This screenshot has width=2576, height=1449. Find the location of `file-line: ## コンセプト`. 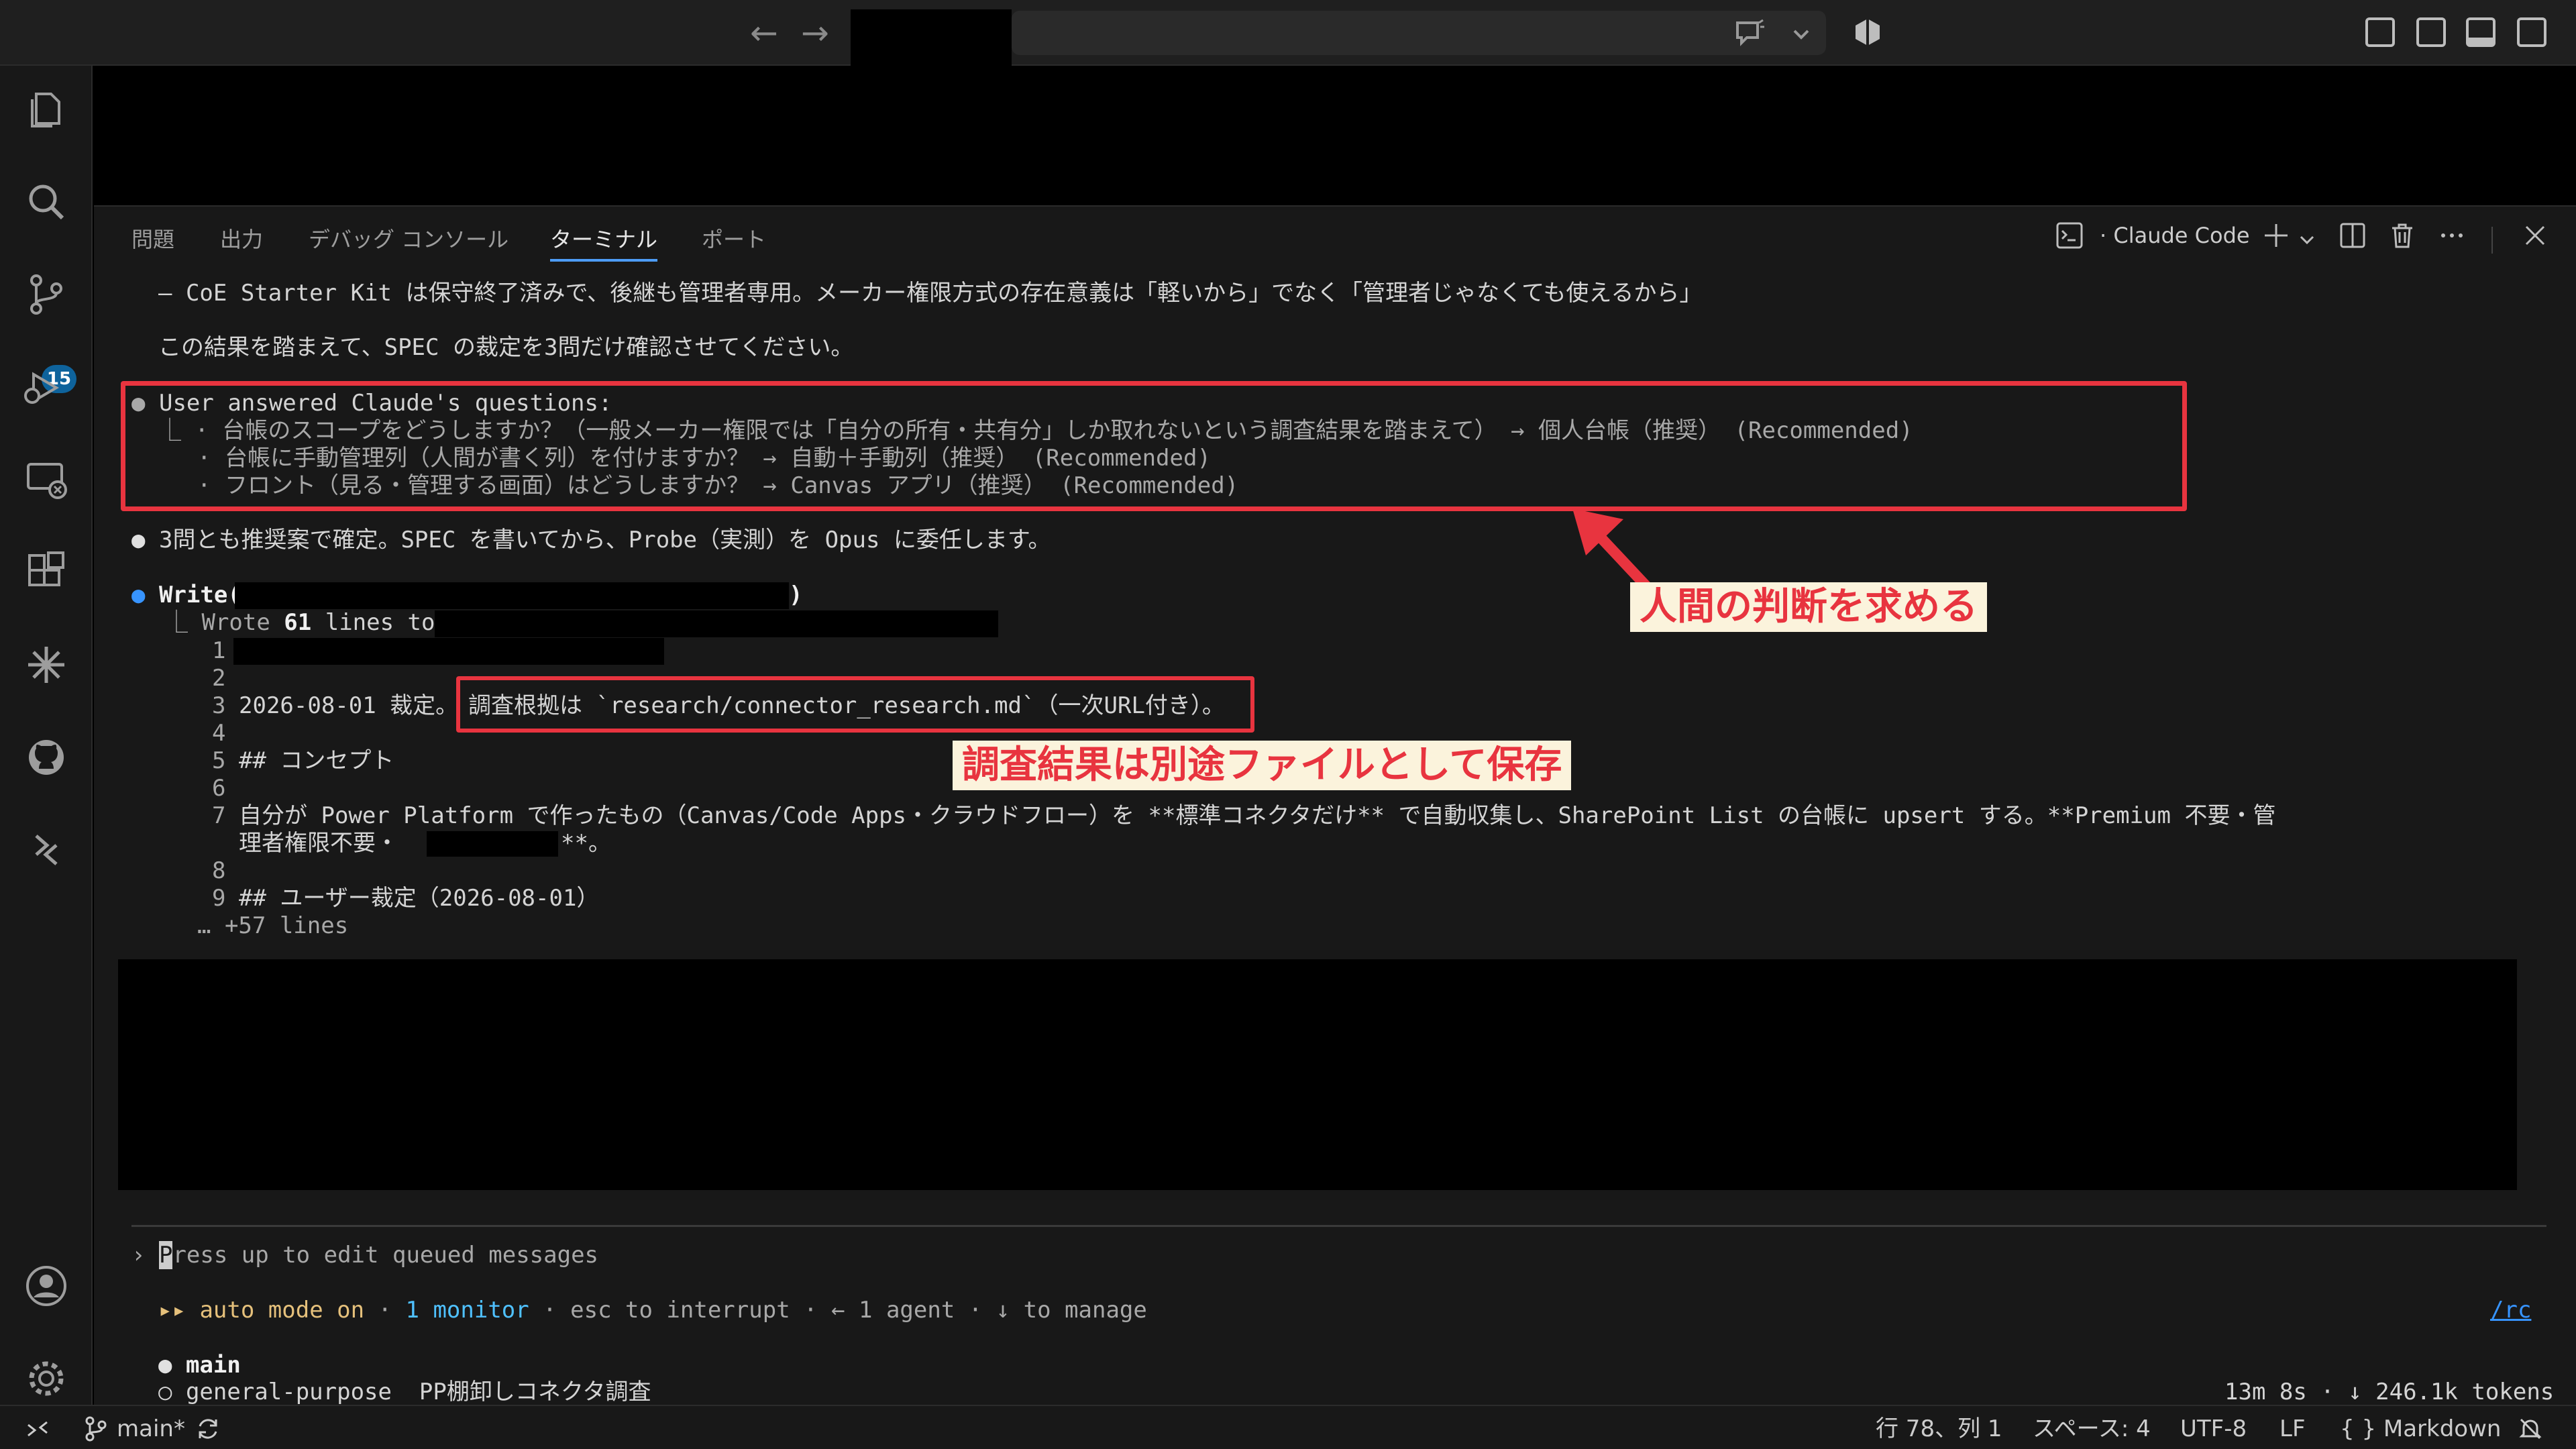

file-line: ## コンセプト is located at coordinates (316, 760).